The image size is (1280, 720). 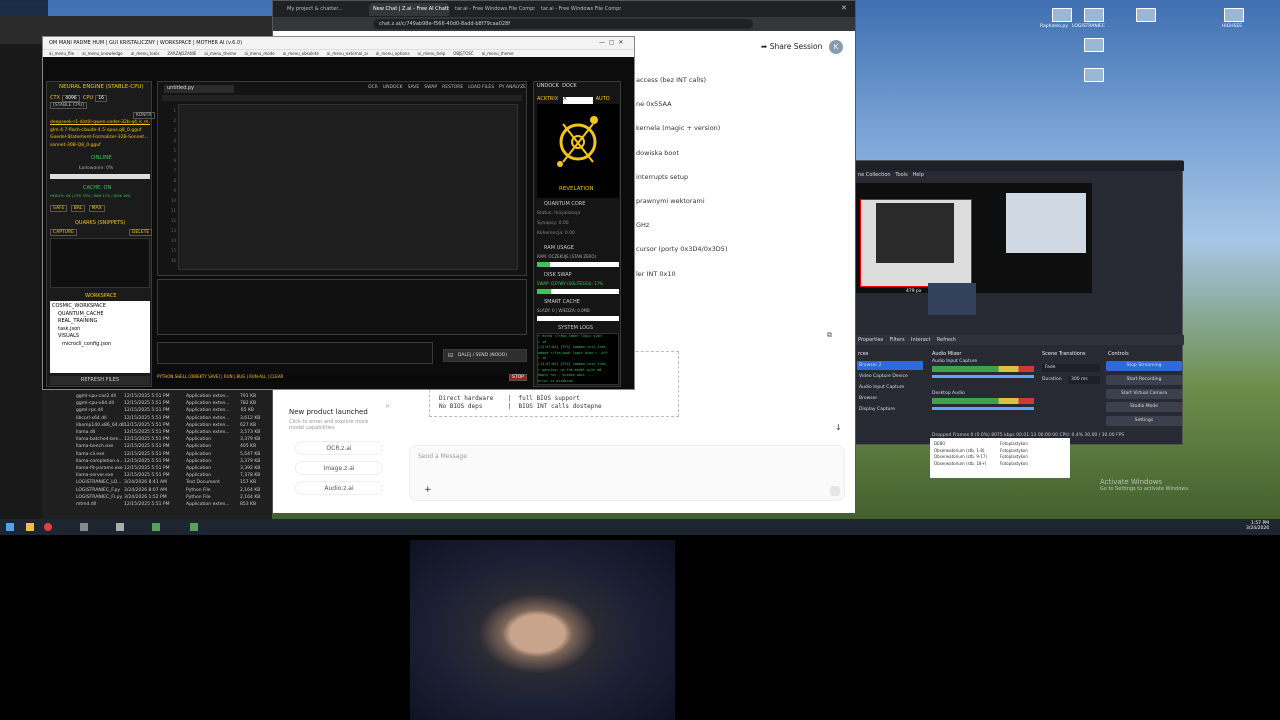 I want to click on stop-button: STOP, so click(x=518, y=377).